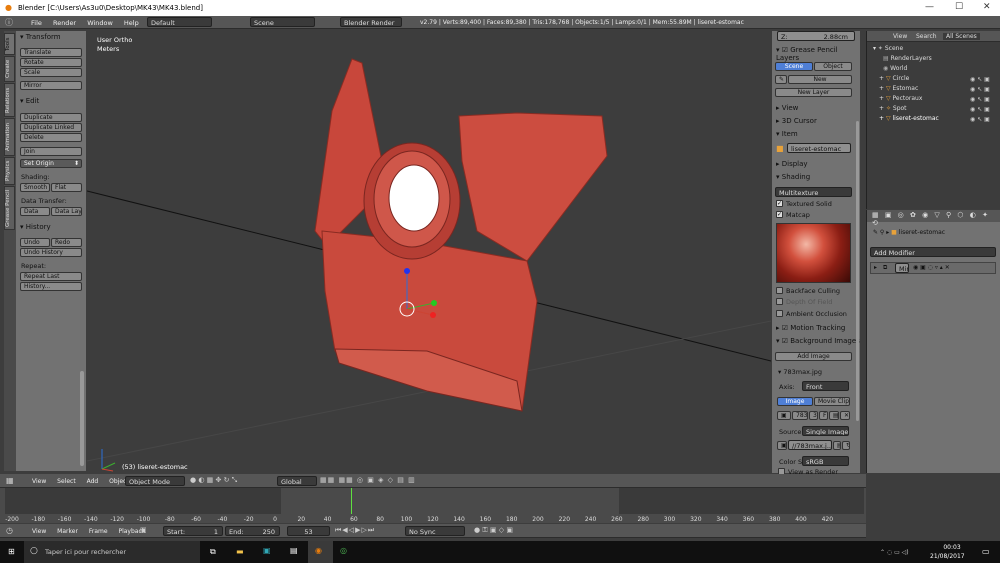 This screenshot has height=563, width=1000. I want to click on image-thumbnail-icon: ▣, so click(782, 445).